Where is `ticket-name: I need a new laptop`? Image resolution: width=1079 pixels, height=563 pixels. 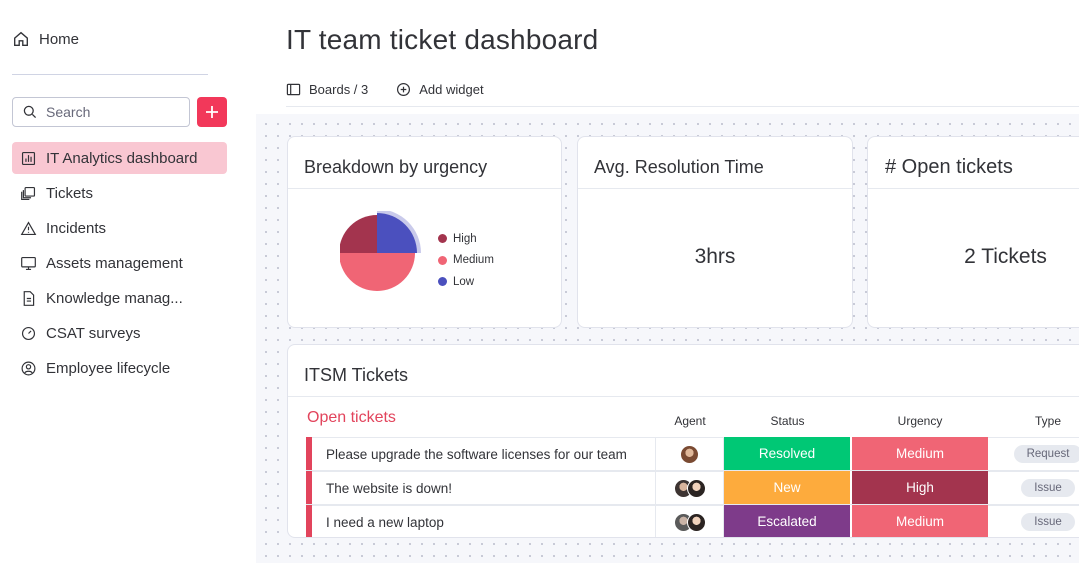
ticket-name: I need a new laptop is located at coordinates (484, 521).